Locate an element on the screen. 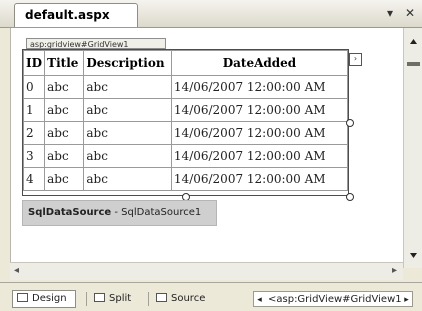 The height and width of the screenshot is (311, 422). resize-handle-right is located at coordinates (350, 123).